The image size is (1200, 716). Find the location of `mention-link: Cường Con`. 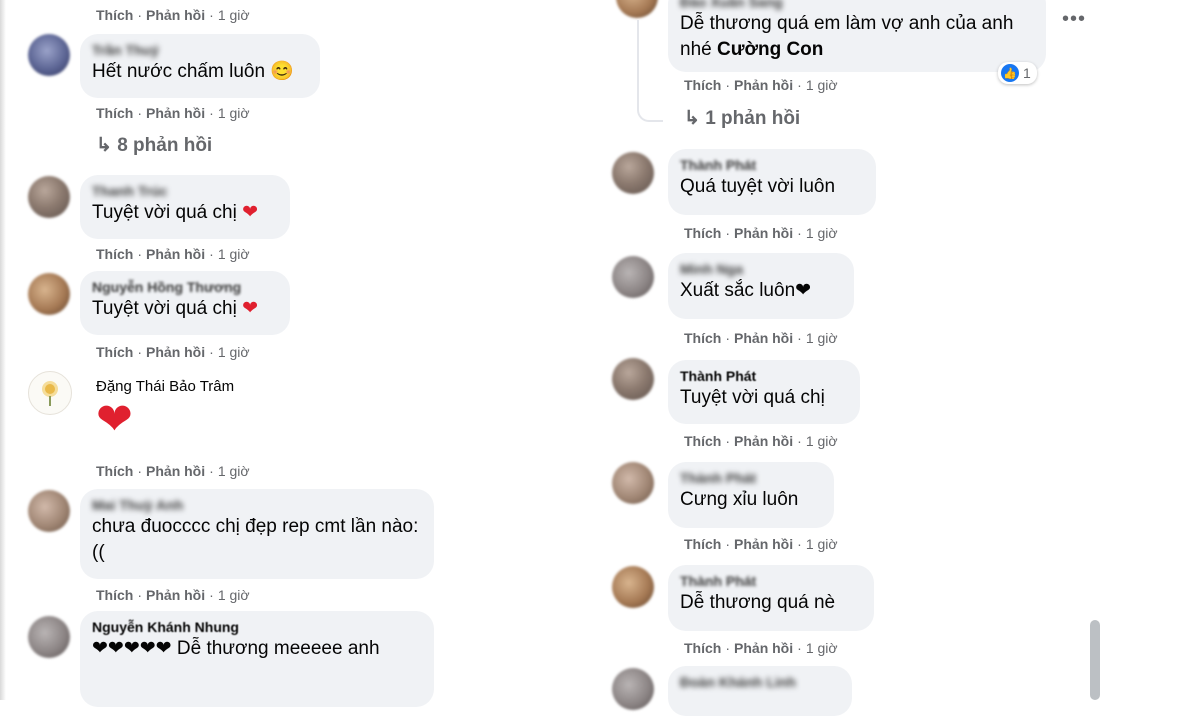

mention-link: Cường Con is located at coordinates (770, 49).